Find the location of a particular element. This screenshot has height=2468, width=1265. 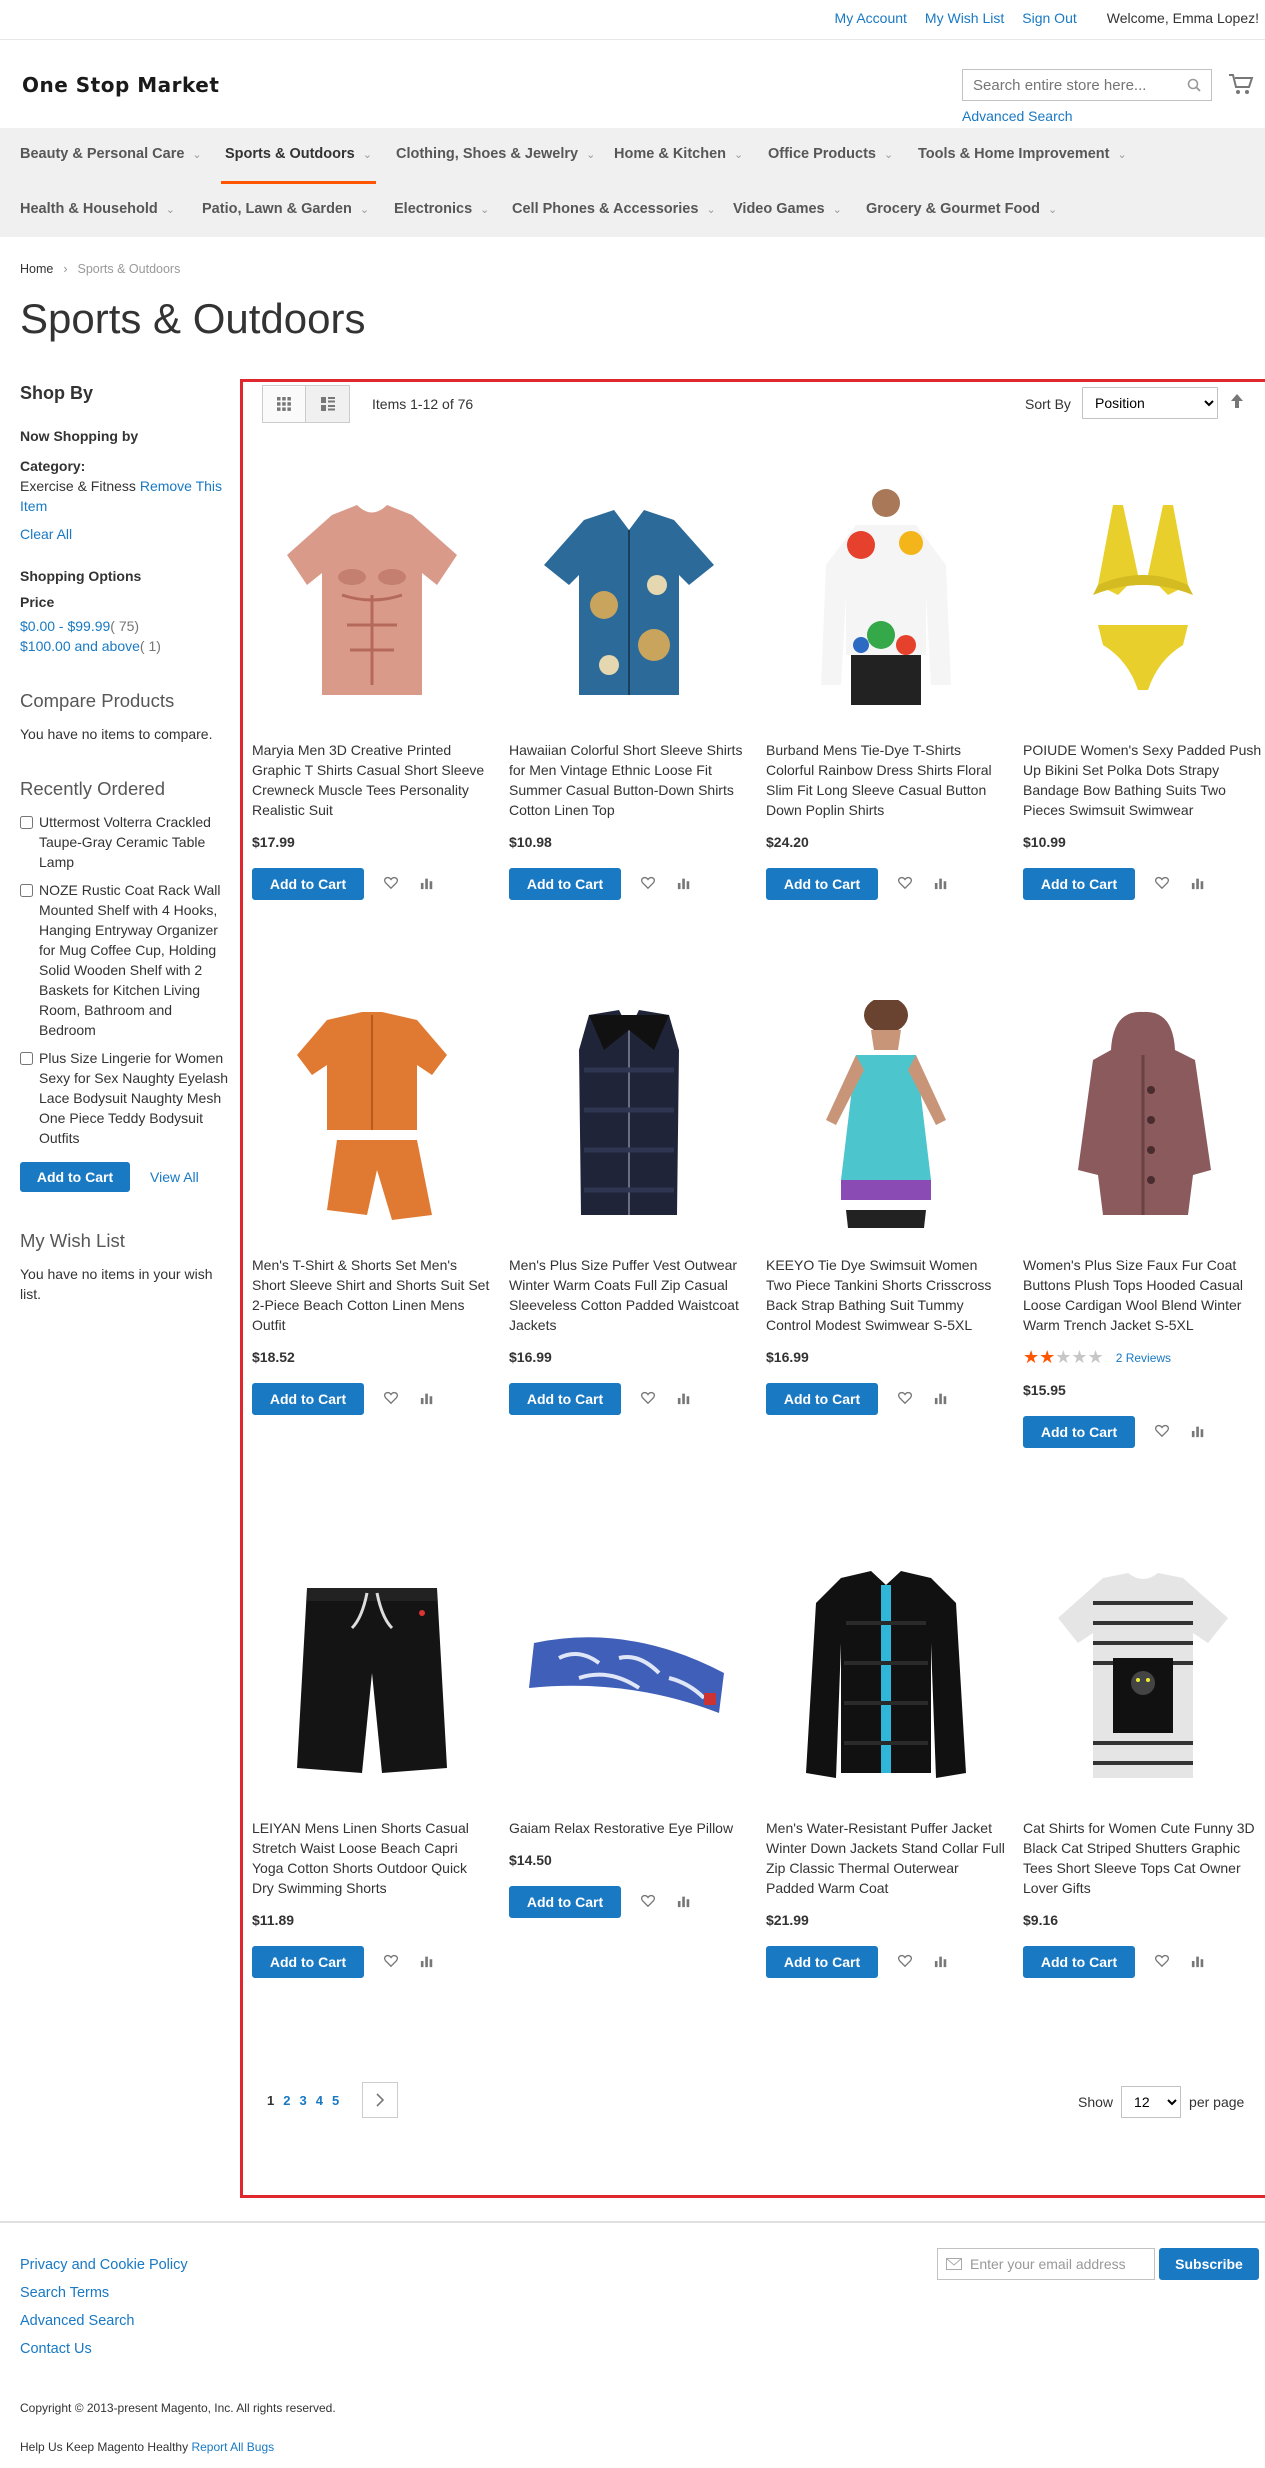

next-page-button is located at coordinates (380, 2100).